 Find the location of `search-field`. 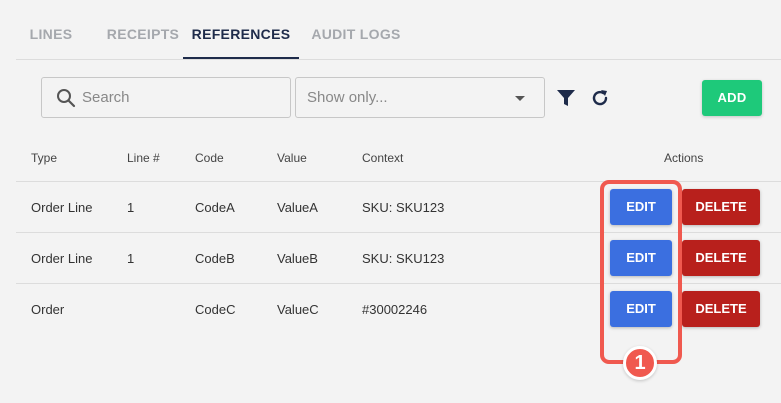

search-field is located at coordinates (166, 97).